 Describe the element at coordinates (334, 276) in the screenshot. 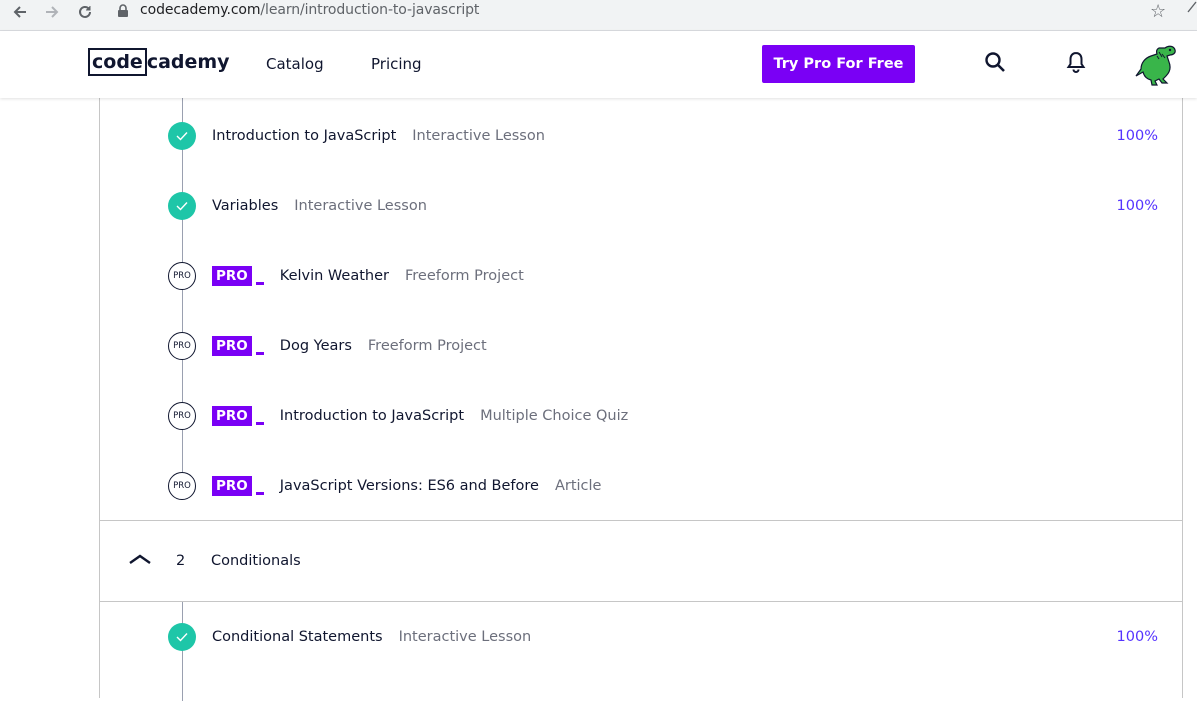

I see `lesson-title: Kelvin Weather` at that location.